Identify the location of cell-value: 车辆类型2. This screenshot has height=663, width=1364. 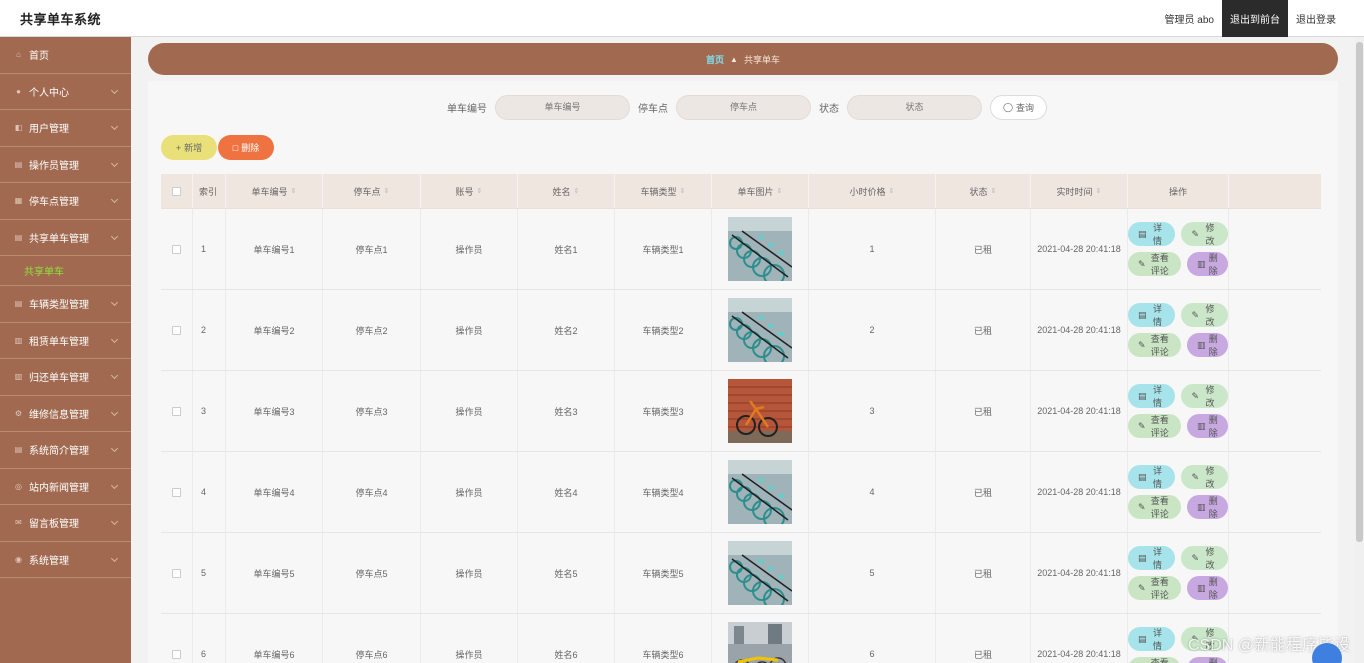
(663, 330).